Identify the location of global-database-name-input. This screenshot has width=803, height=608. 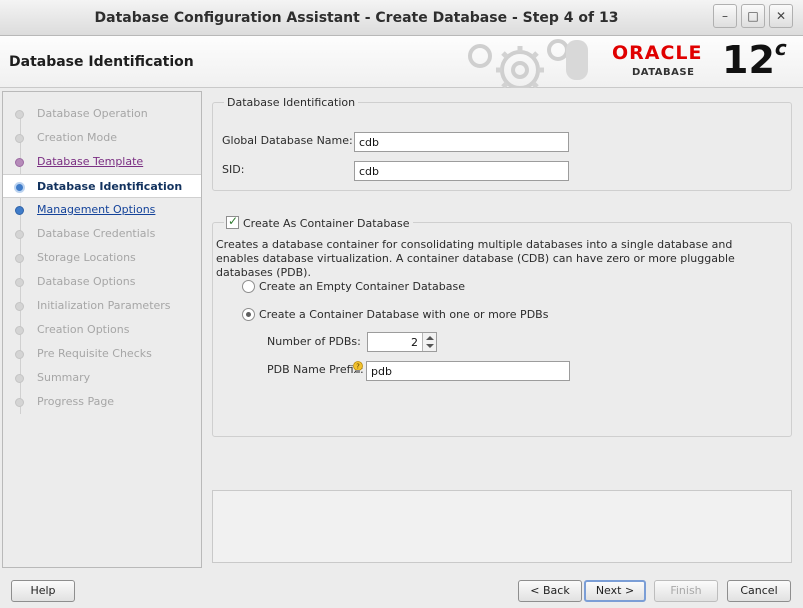
(461, 142).